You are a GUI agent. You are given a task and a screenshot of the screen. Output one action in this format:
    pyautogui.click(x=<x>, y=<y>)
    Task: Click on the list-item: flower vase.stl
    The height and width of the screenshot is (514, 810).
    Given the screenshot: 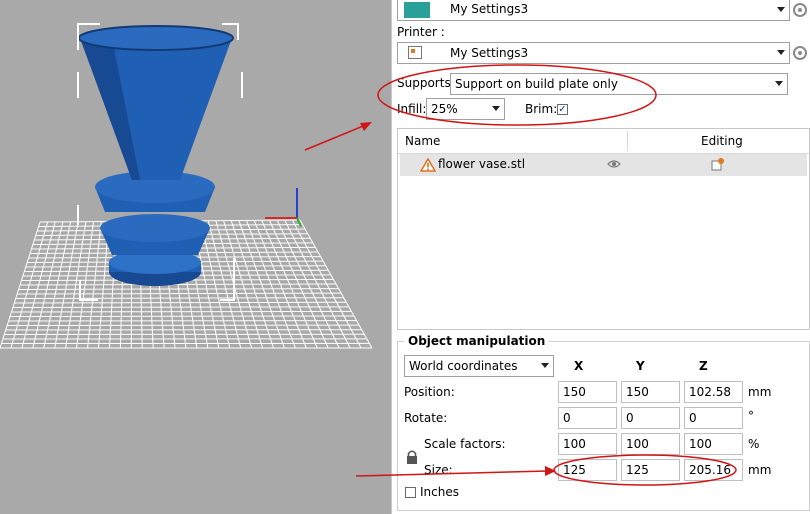 What is the action you would take?
    pyautogui.click(x=603, y=165)
    